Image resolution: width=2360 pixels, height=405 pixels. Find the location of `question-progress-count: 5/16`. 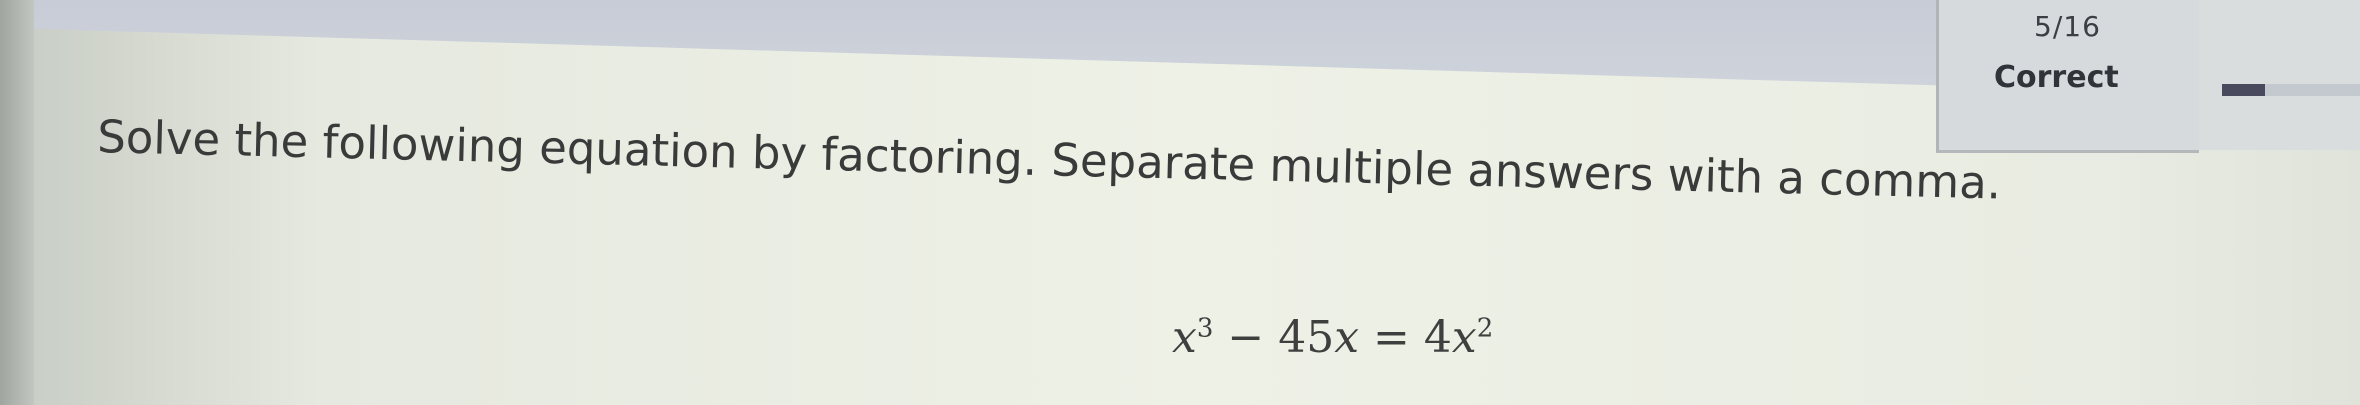

question-progress-count: 5/16 is located at coordinates (2067, 26).